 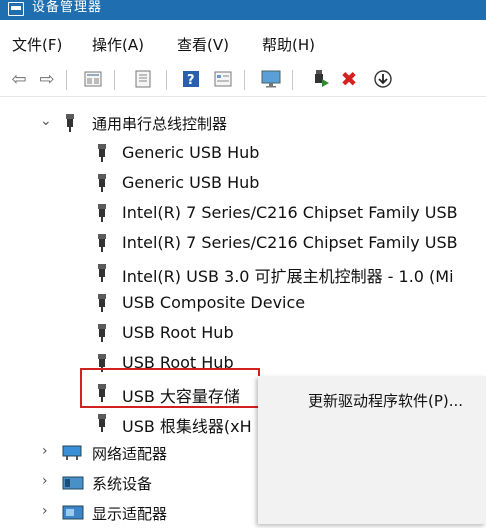 I want to click on tree-device-item: Intel(R) USB 3.0 可扩展主机控制器 - 1.0 (Mi, so click(x=243, y=273).